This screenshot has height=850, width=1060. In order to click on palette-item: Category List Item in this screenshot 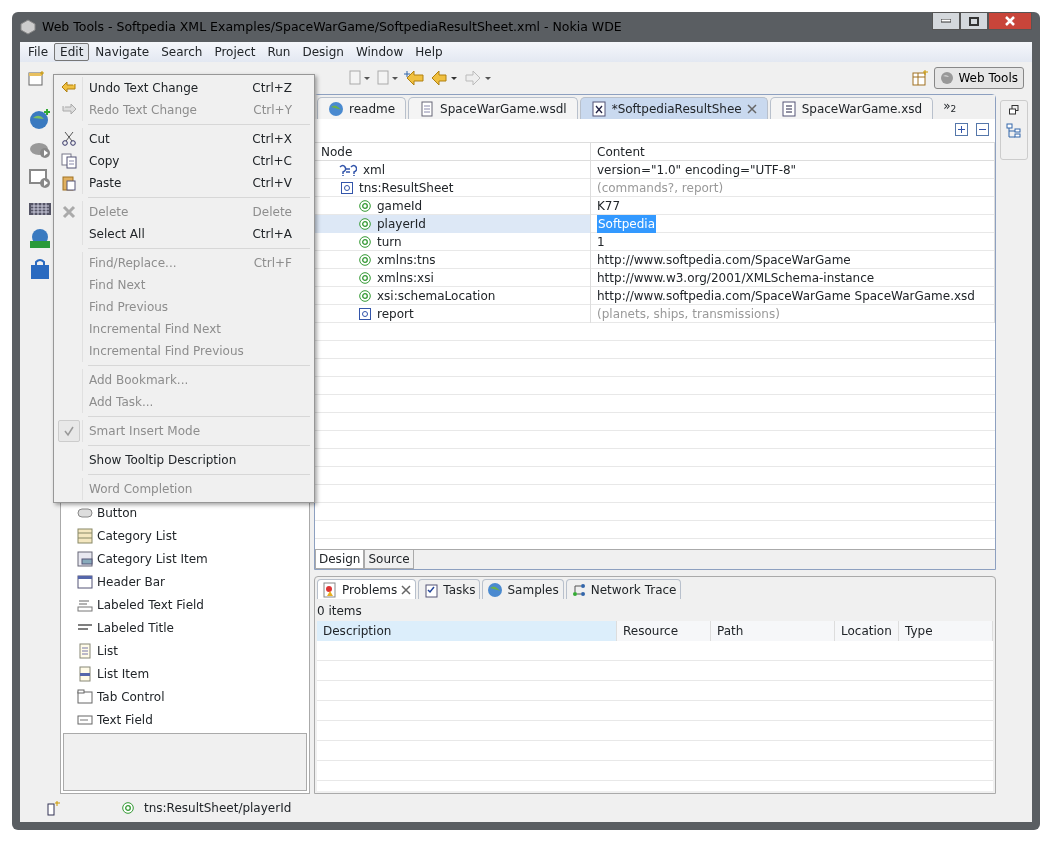, I will do `click(193, 559)`.